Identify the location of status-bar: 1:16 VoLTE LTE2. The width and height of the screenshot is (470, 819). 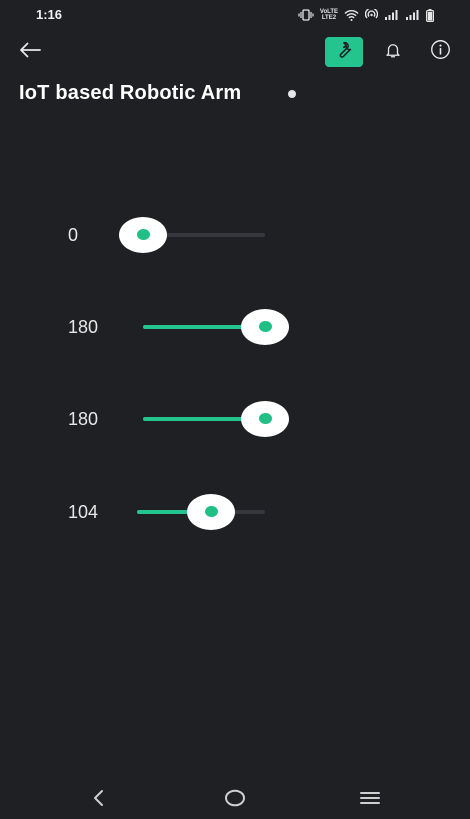
(235, 15).